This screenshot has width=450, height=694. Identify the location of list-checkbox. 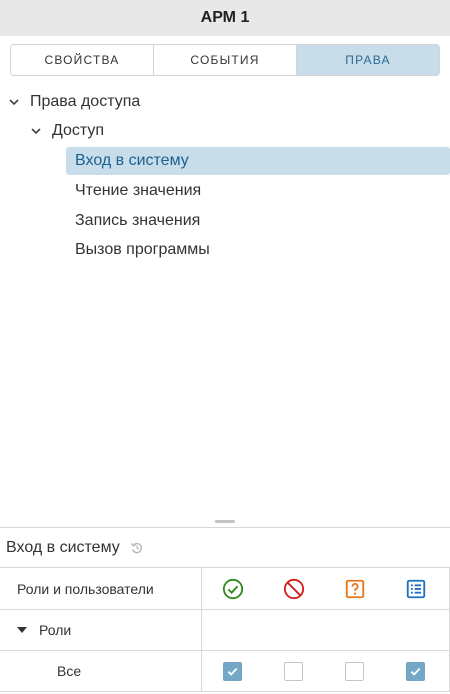
(415, 671).